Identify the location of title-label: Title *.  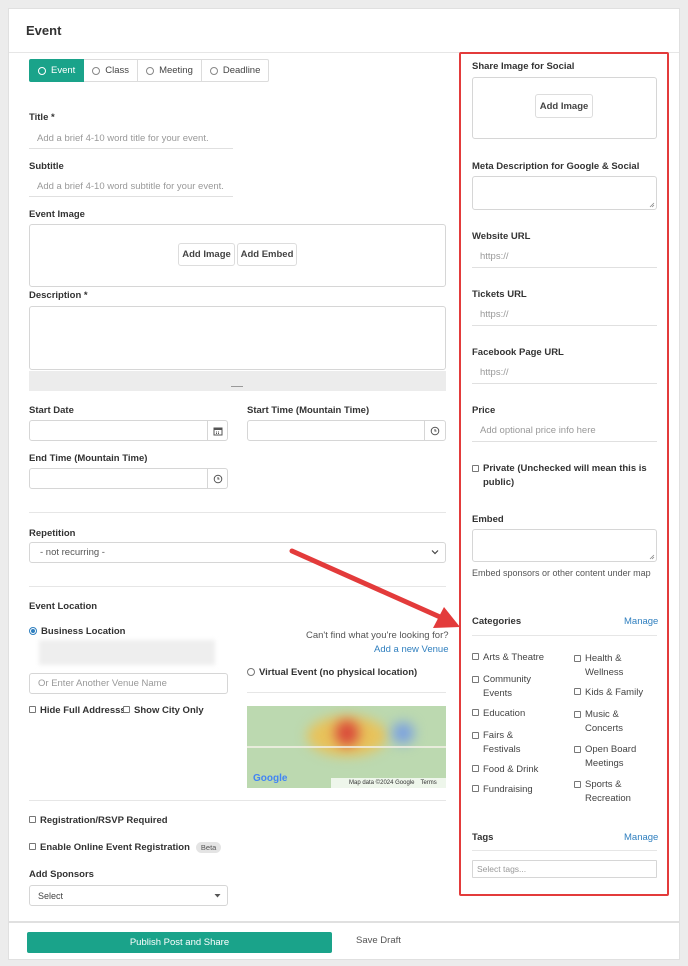
(42, 117).